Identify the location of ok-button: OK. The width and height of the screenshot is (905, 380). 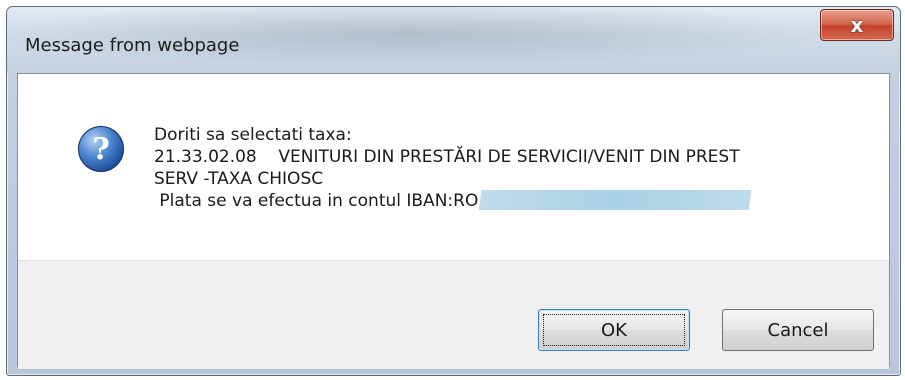
(614, 330).